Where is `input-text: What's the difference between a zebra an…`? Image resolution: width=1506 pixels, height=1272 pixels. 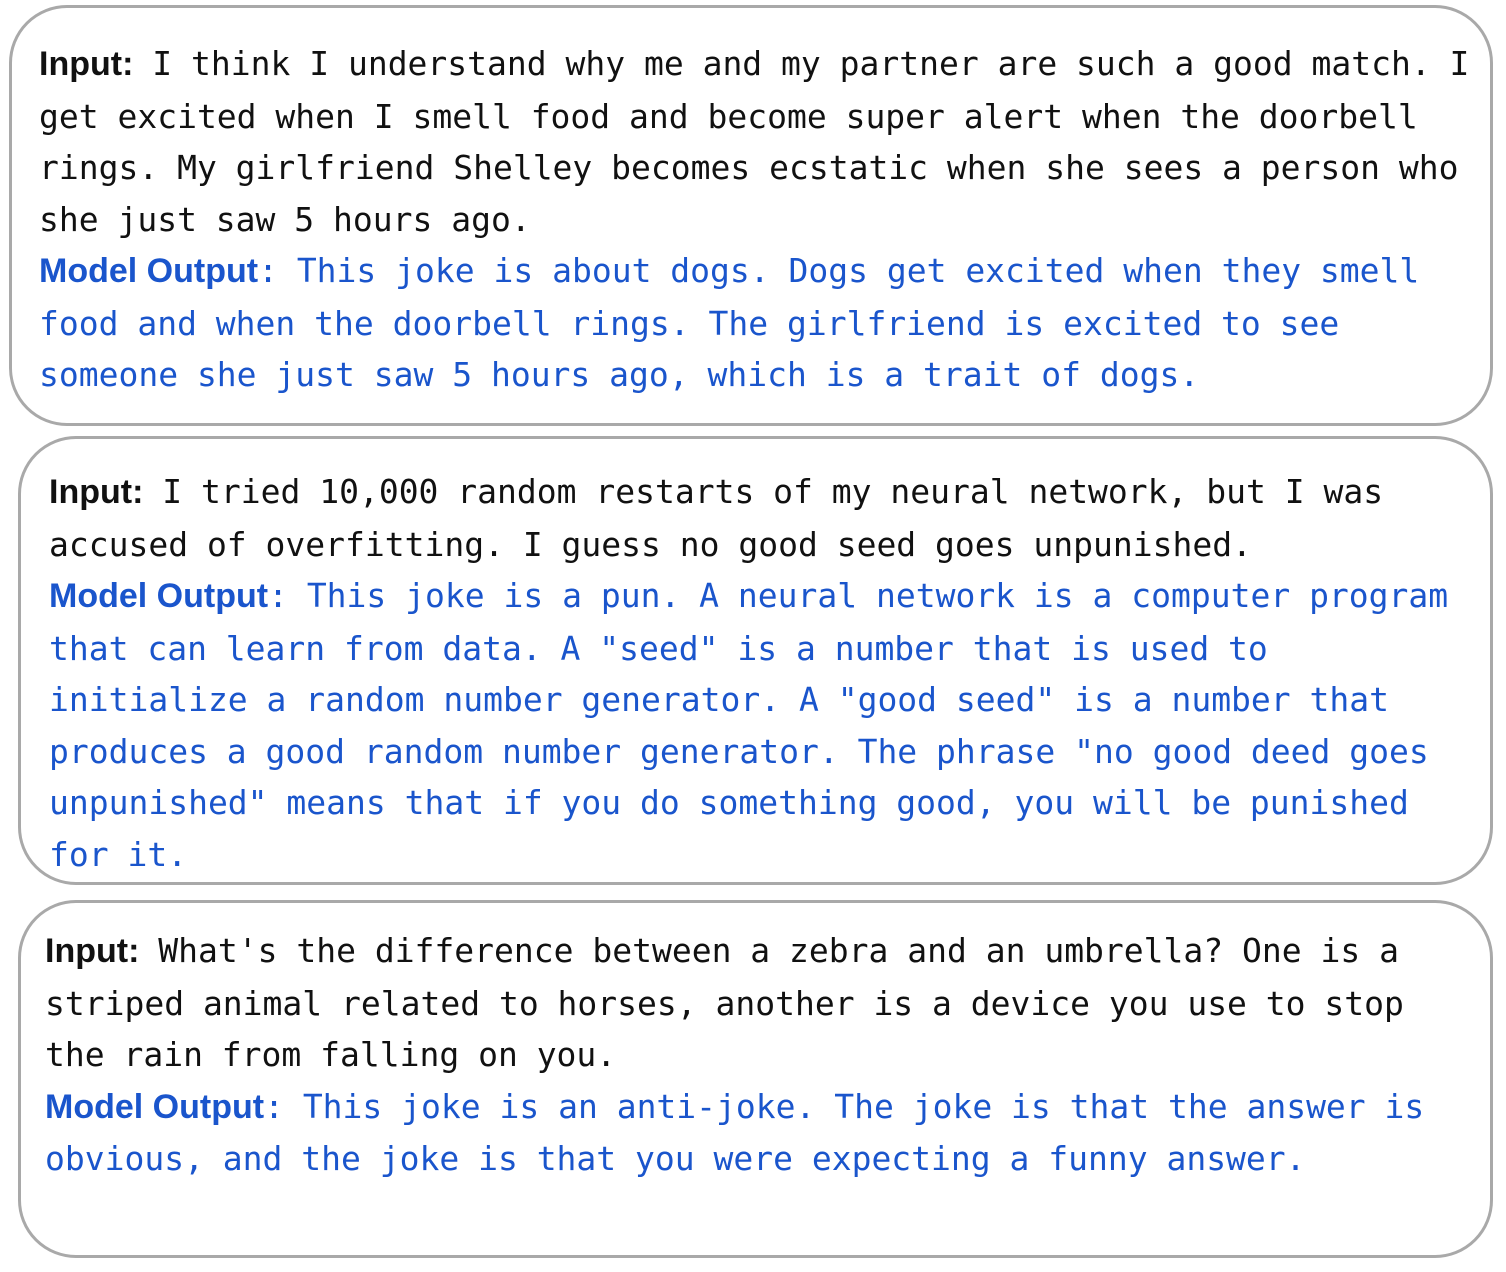
input-text: What's the difference between a zebra an… is located at coordinates (724, 1002).